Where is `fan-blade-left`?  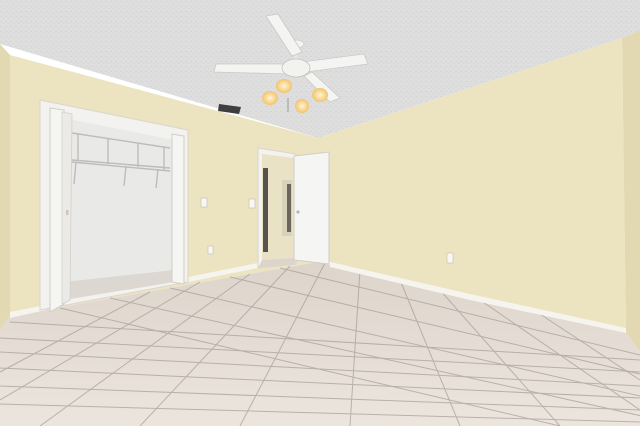
fan-blade-left is located at coordinates (252, 69).